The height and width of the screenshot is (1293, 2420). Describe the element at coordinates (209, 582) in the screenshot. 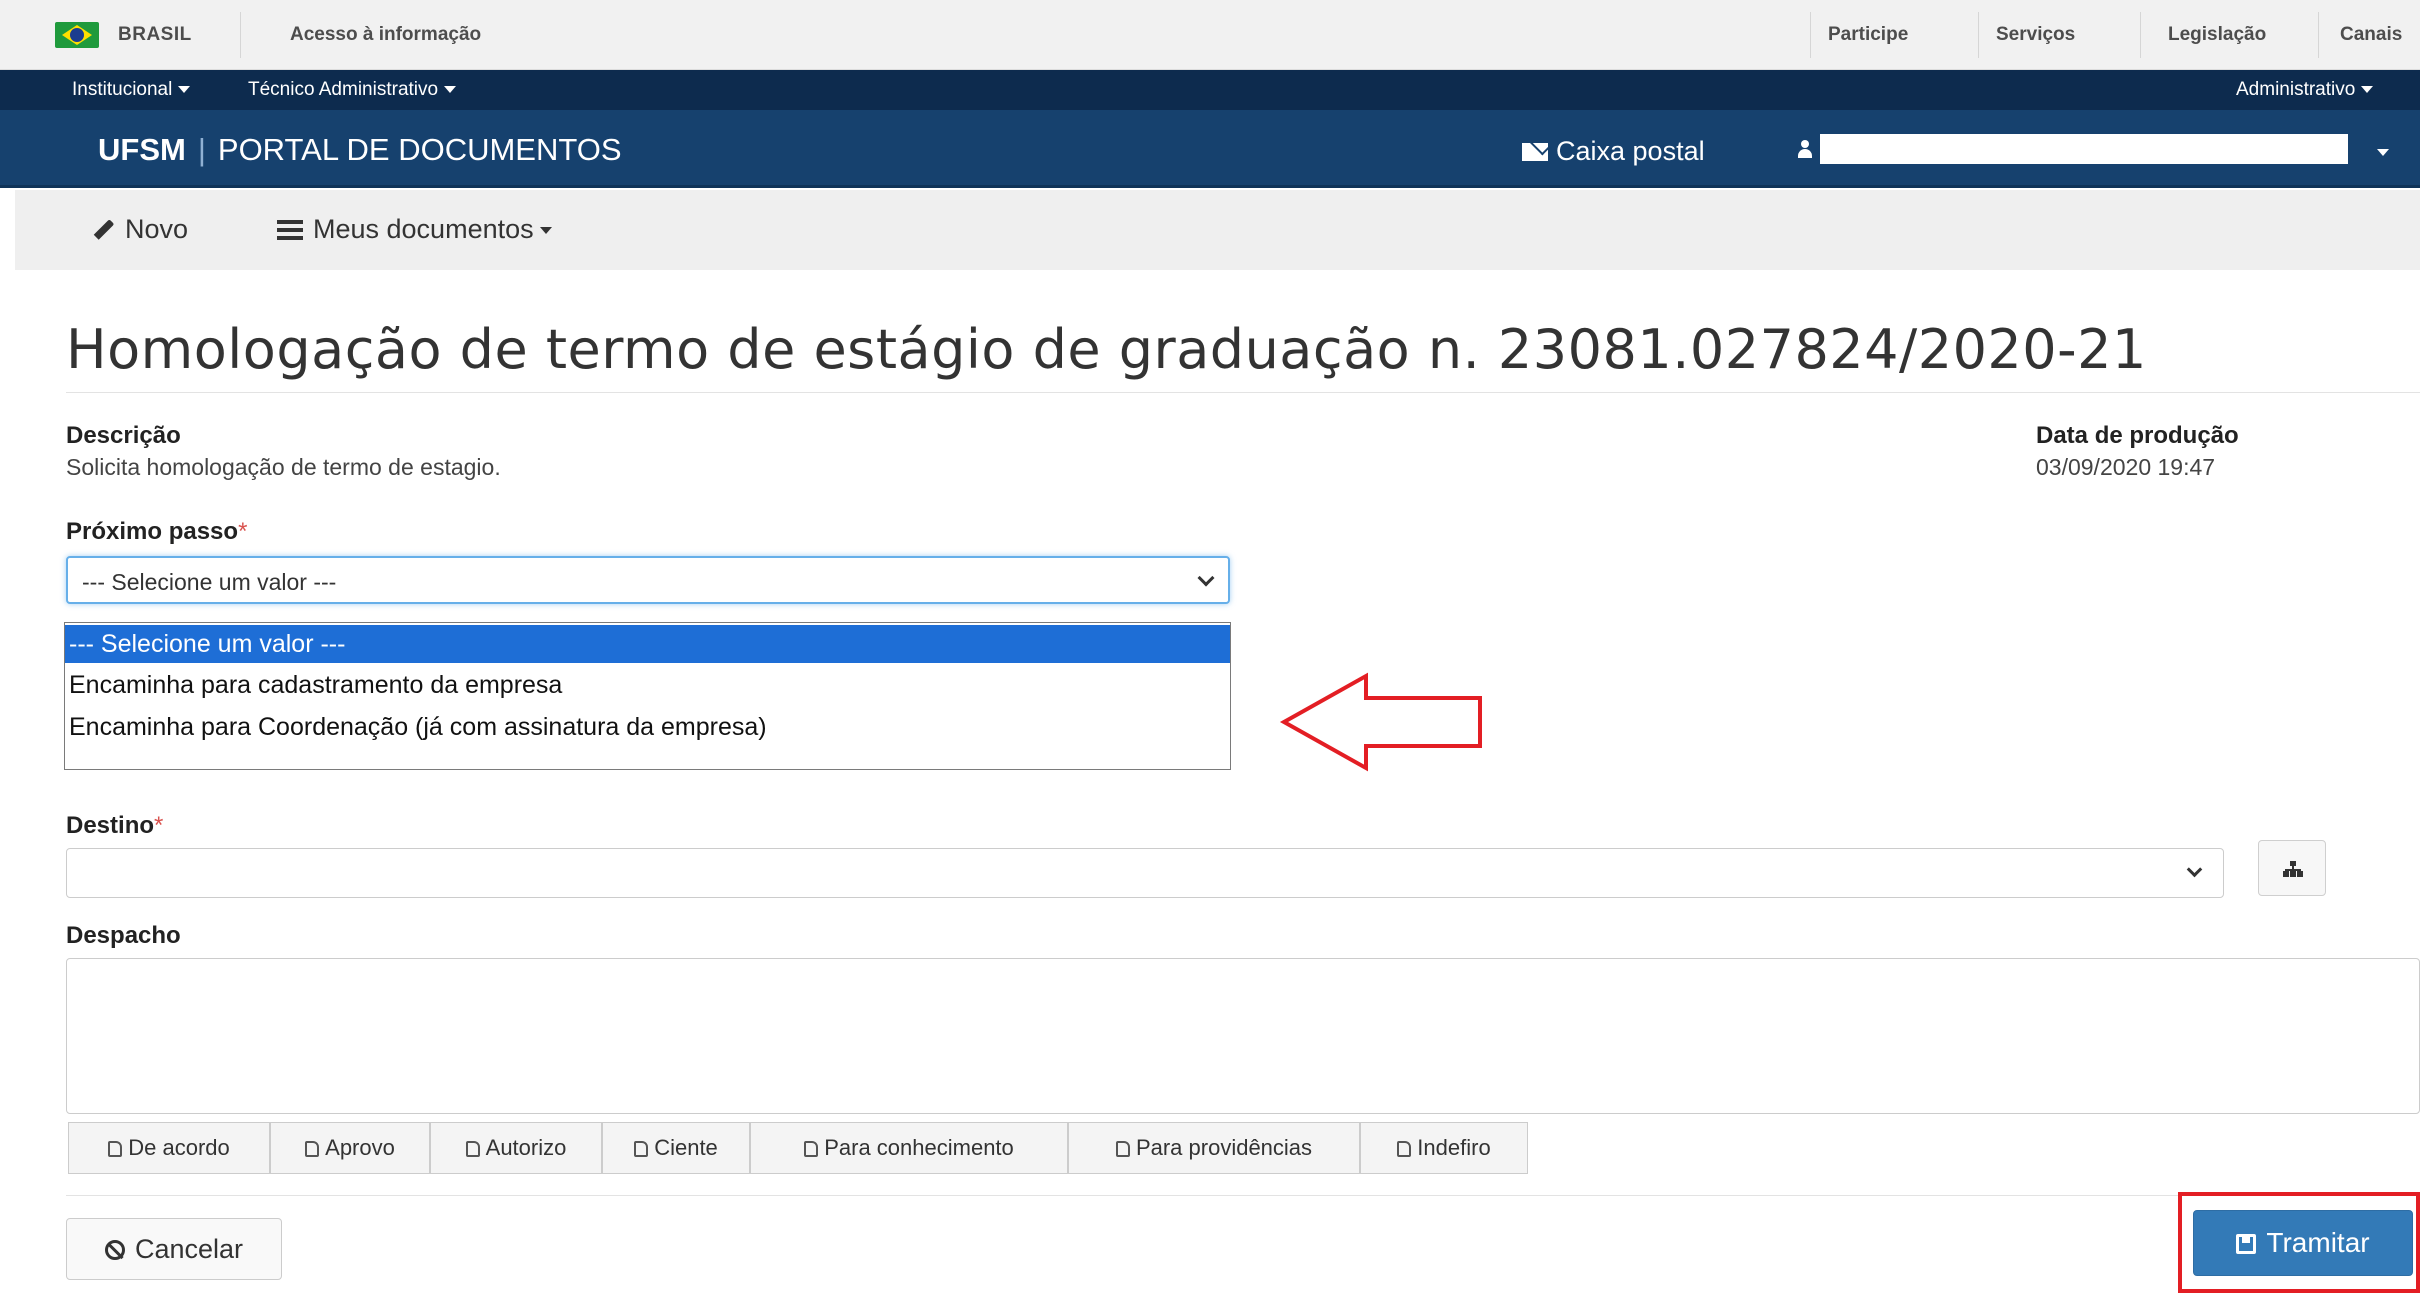

I see `proximo-passo-selected-value: --- Selecione um valor ---` at that location.